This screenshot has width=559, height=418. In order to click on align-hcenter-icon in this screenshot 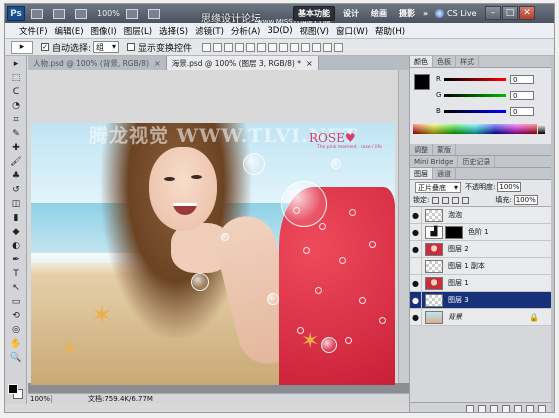, I will do `click(251, 47)`.